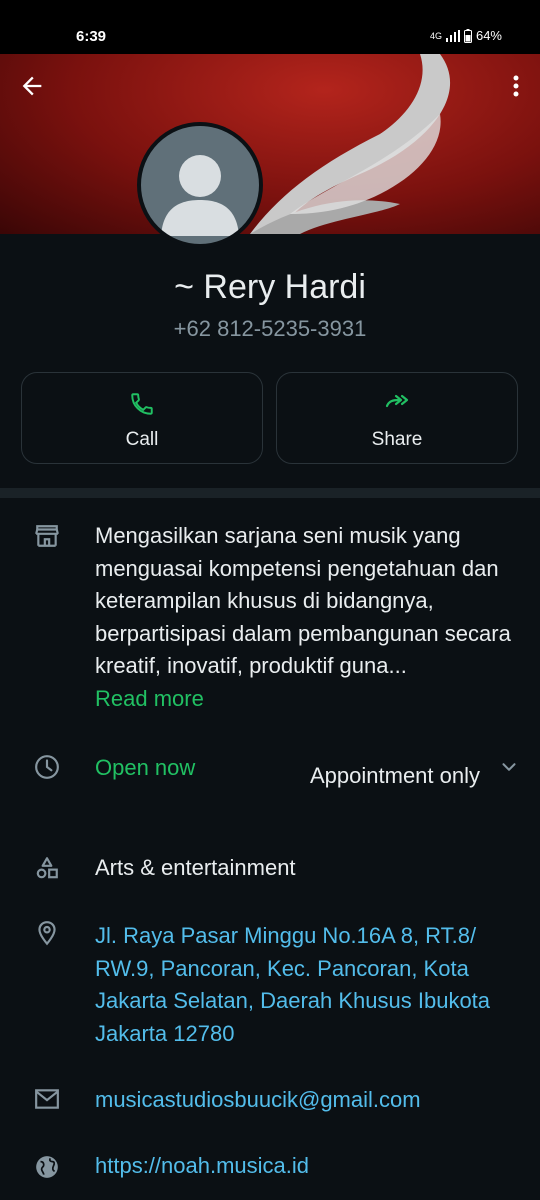  I want to click on more-options-button, so click(516, 88).